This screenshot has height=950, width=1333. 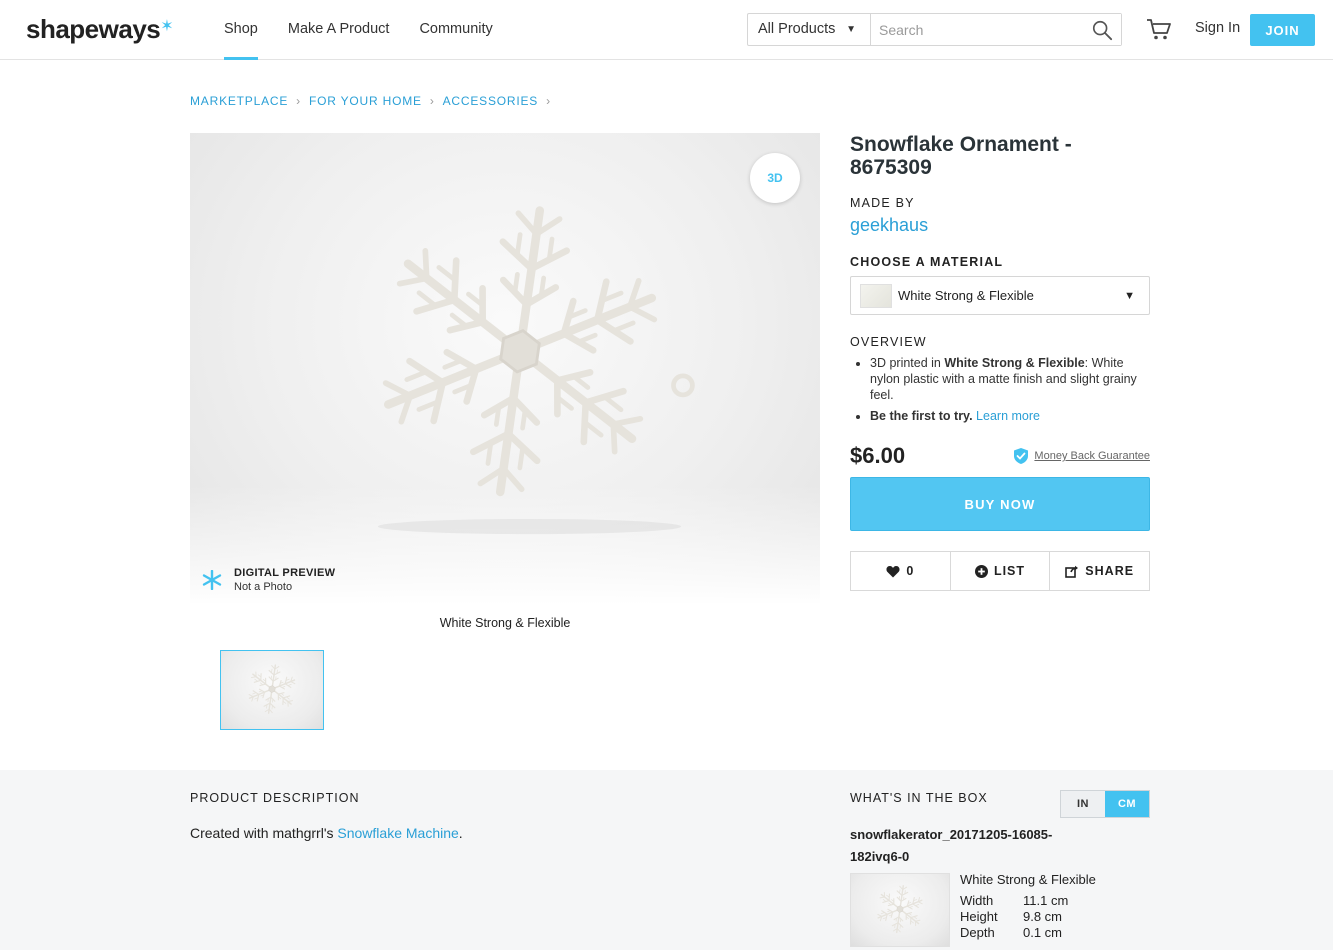 I want to click on image-caption: White Strong & Flexible, so click(x=505, y=623).